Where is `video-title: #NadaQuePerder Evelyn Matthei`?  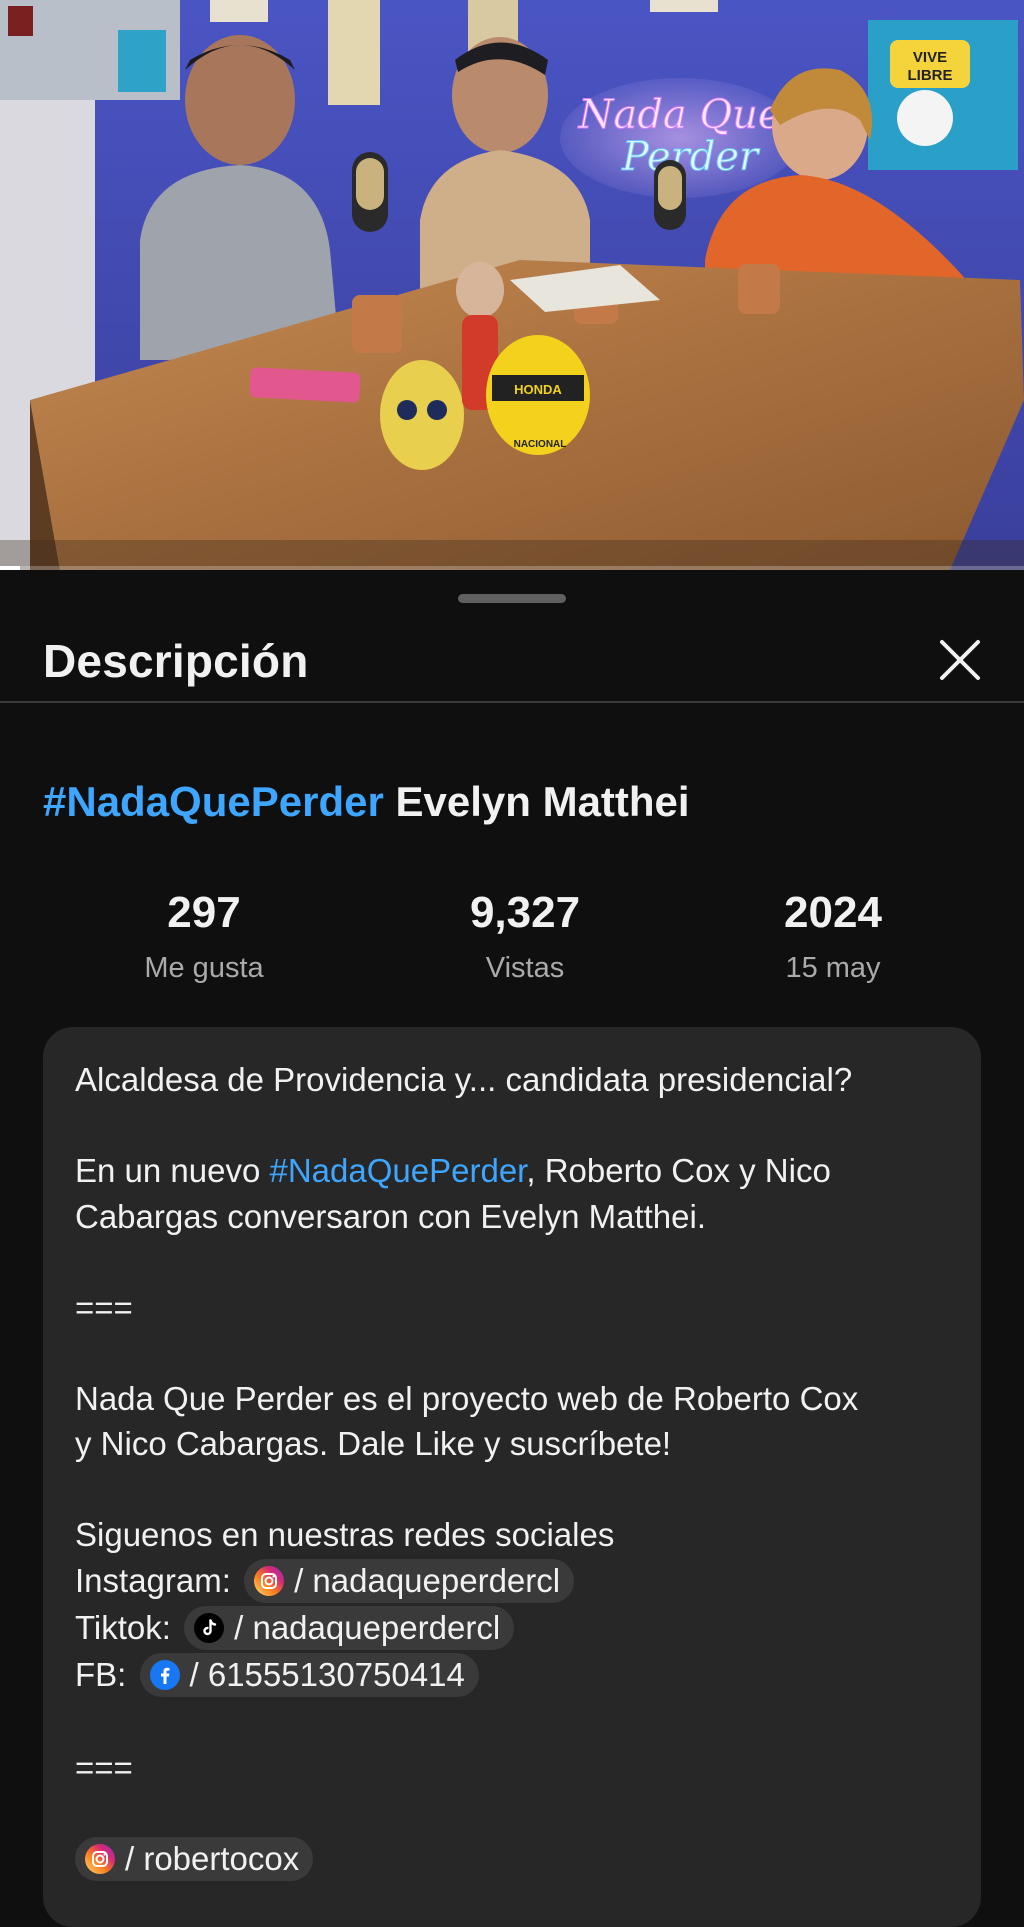 video-title: #NadaQuePerder Evelyn Matthei is located at coordinates (366, 802).